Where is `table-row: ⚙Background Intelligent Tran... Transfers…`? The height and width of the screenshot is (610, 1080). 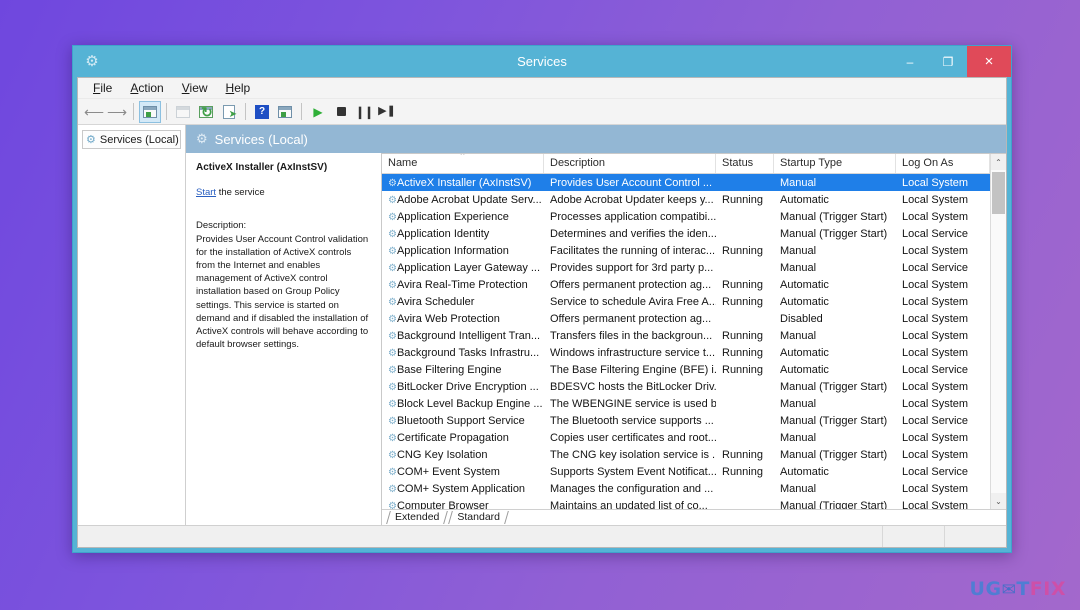
table-row: ⚙Background Intelligent Tran... Transfers… is located at coordinates (686, 335).